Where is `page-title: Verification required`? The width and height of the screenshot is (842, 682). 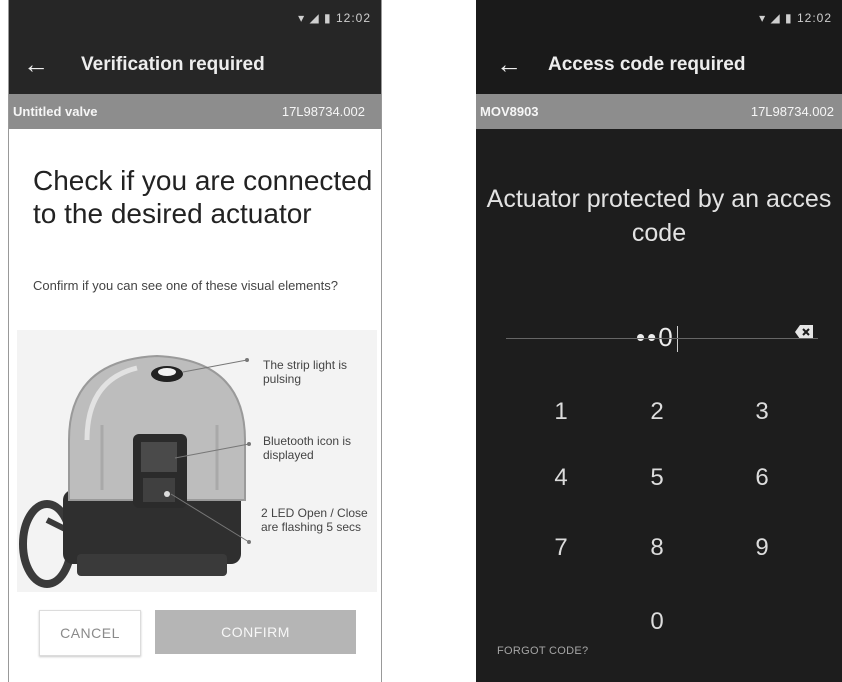 page-title: Verification required is located at coordinates (173, 64).